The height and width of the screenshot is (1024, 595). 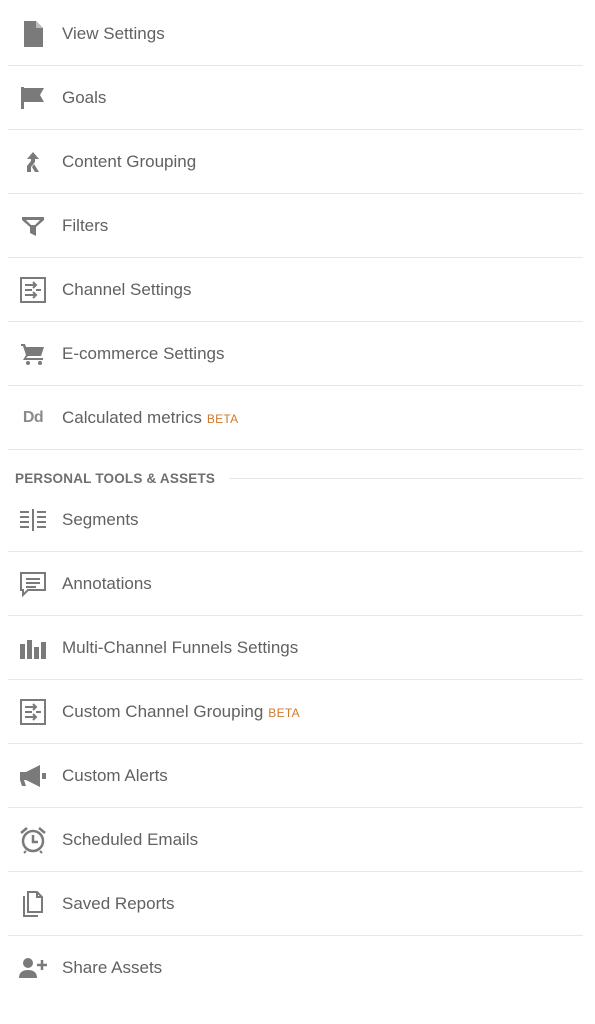 I want to click on calculated-metrics-icon: Dd, so click(x=33, y=417).